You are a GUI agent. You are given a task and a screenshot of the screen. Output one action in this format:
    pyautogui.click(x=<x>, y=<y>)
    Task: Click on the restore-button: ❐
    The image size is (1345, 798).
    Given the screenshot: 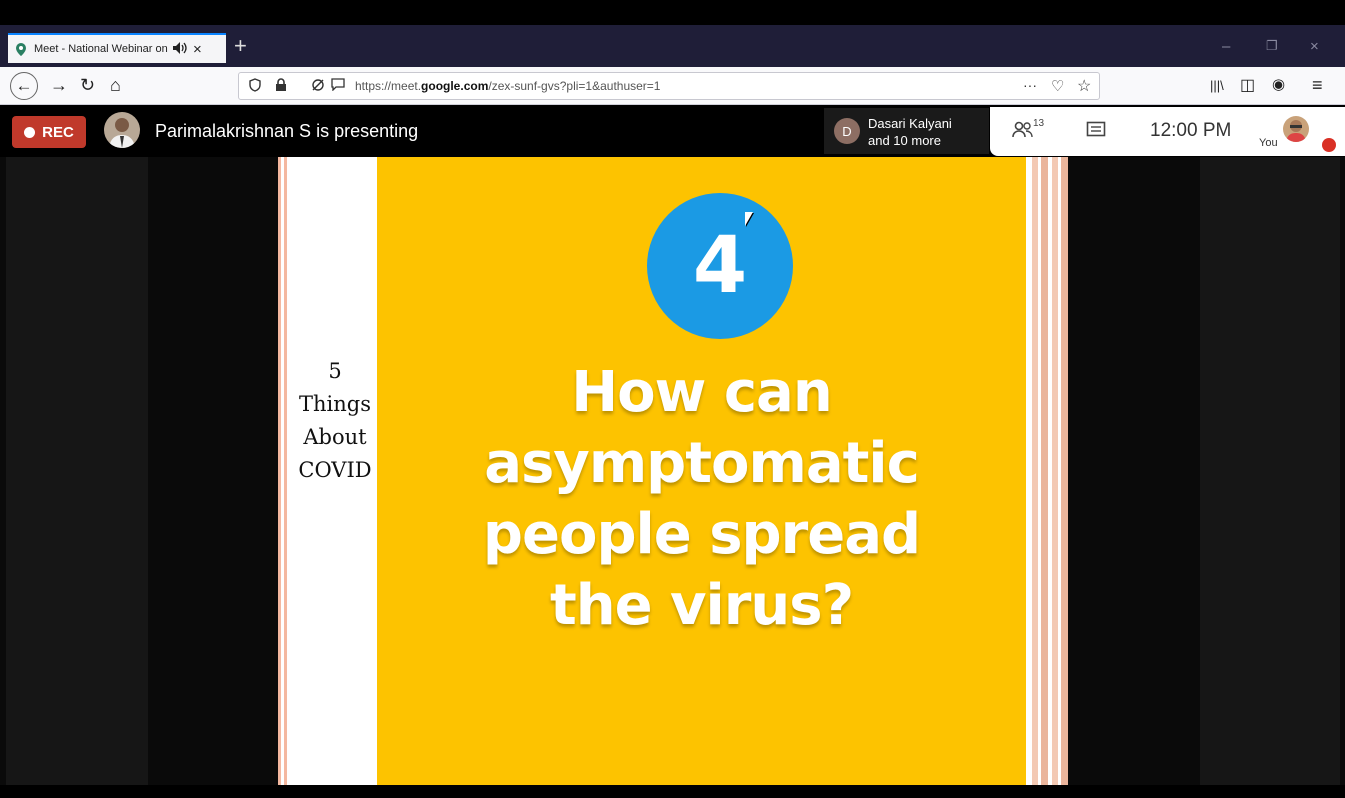 What is the action you would take?
    pyautogui.click(x=1272, y=46)
    